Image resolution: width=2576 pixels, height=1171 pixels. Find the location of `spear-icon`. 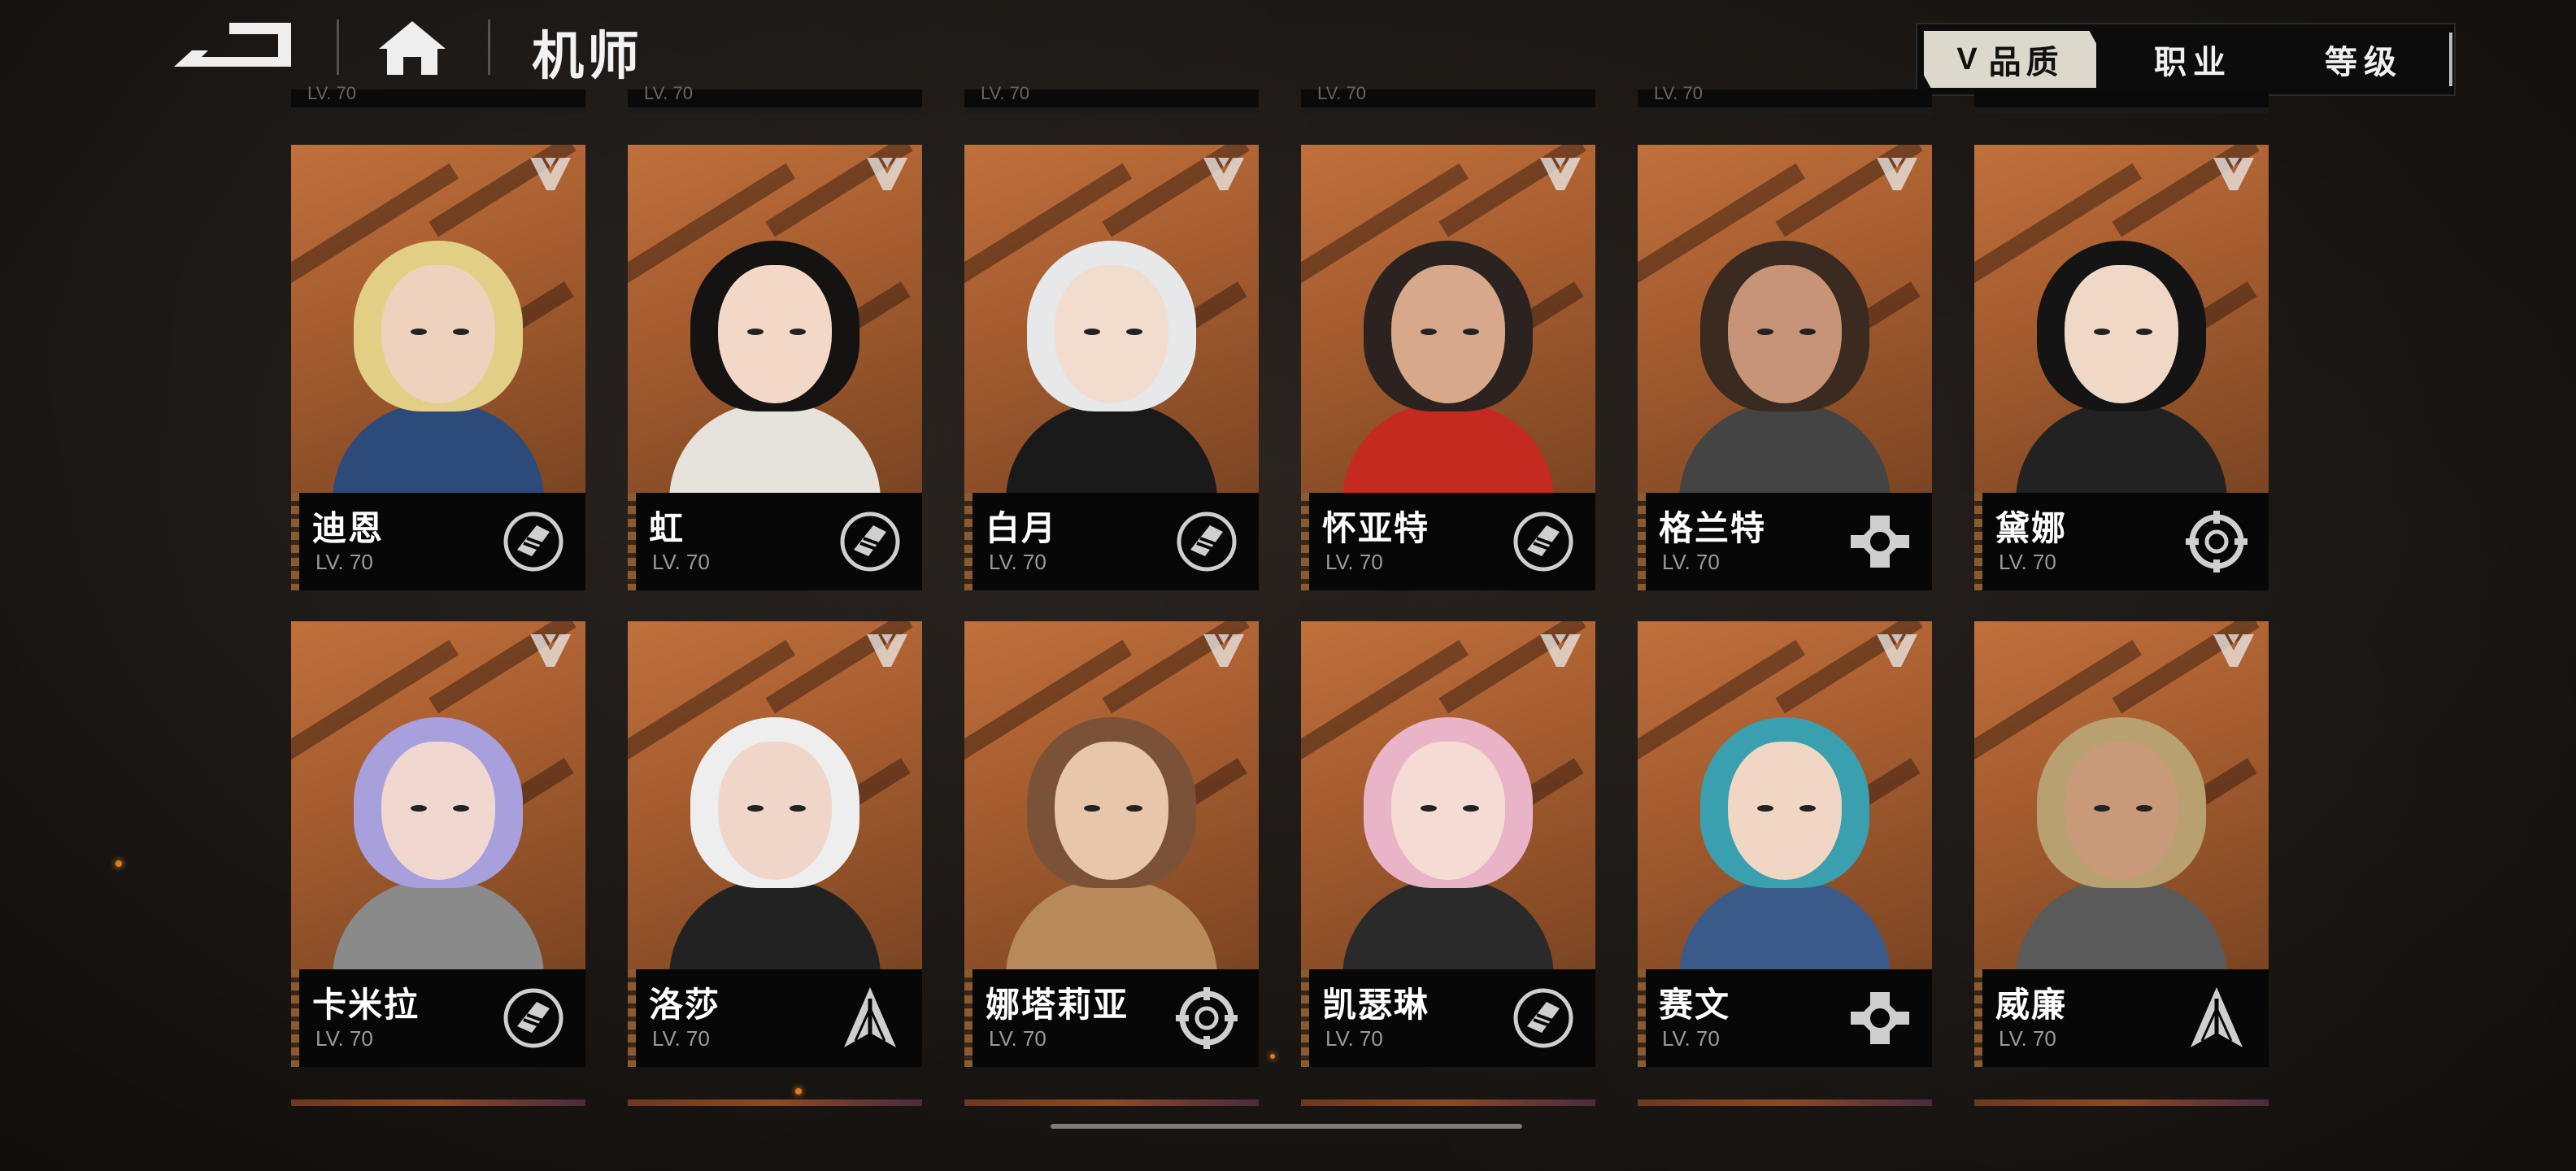

spear-icon is located at coordinates (2217, 1017).